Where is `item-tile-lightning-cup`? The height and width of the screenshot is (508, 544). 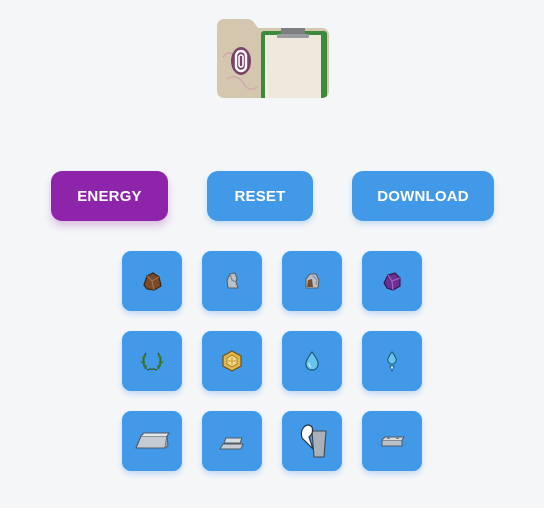
item-tile-lightning-cup is located at coordinates (312, 441).